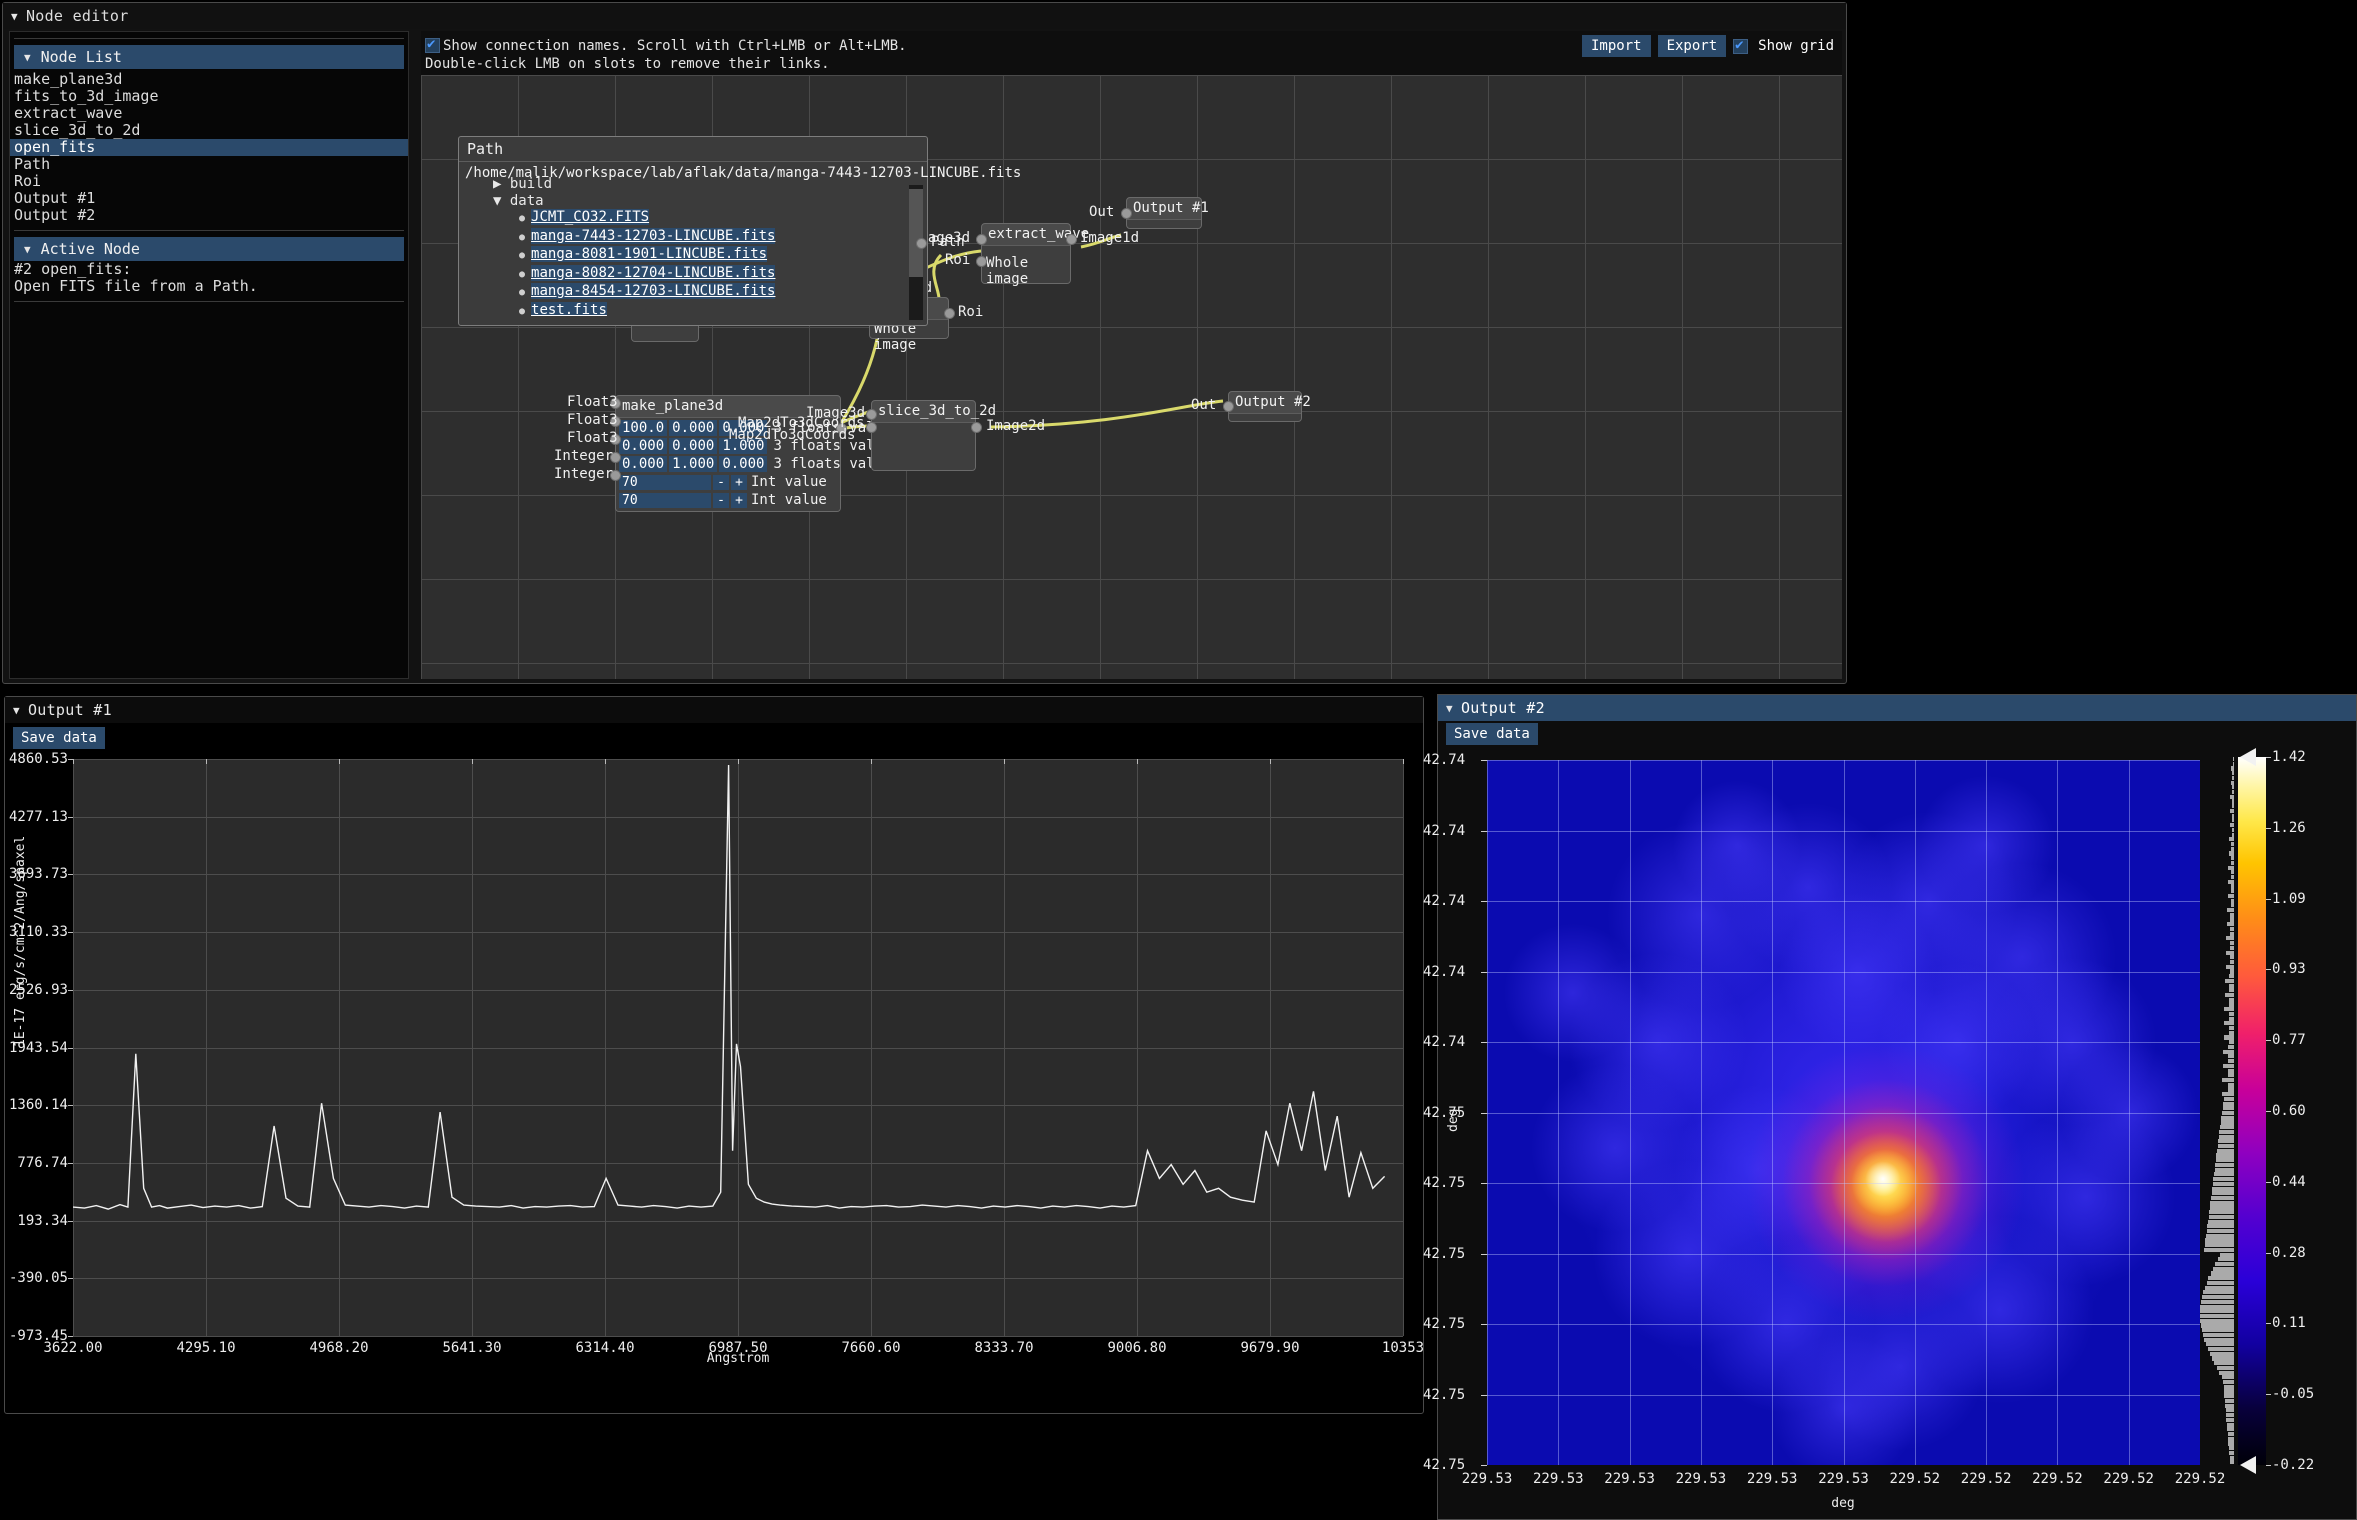 This screenshot has height=1520, width=2357. Describe the element at coordinates (1692, 46) in the screenshot. I see `export-button: Export` at that location.